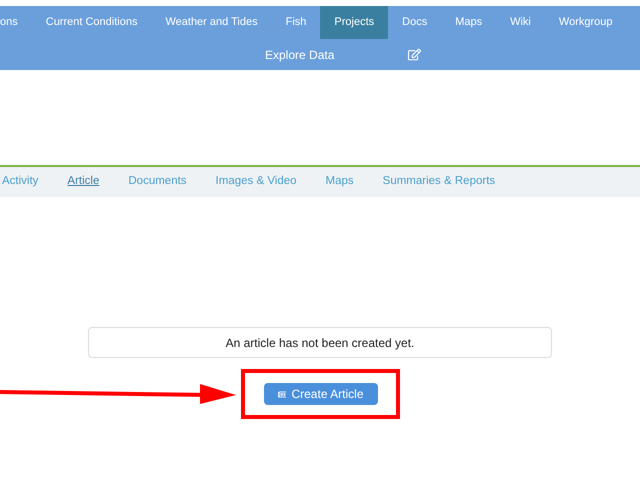  I want to click on message-text: An article has not been created yet., so click(320, 343).